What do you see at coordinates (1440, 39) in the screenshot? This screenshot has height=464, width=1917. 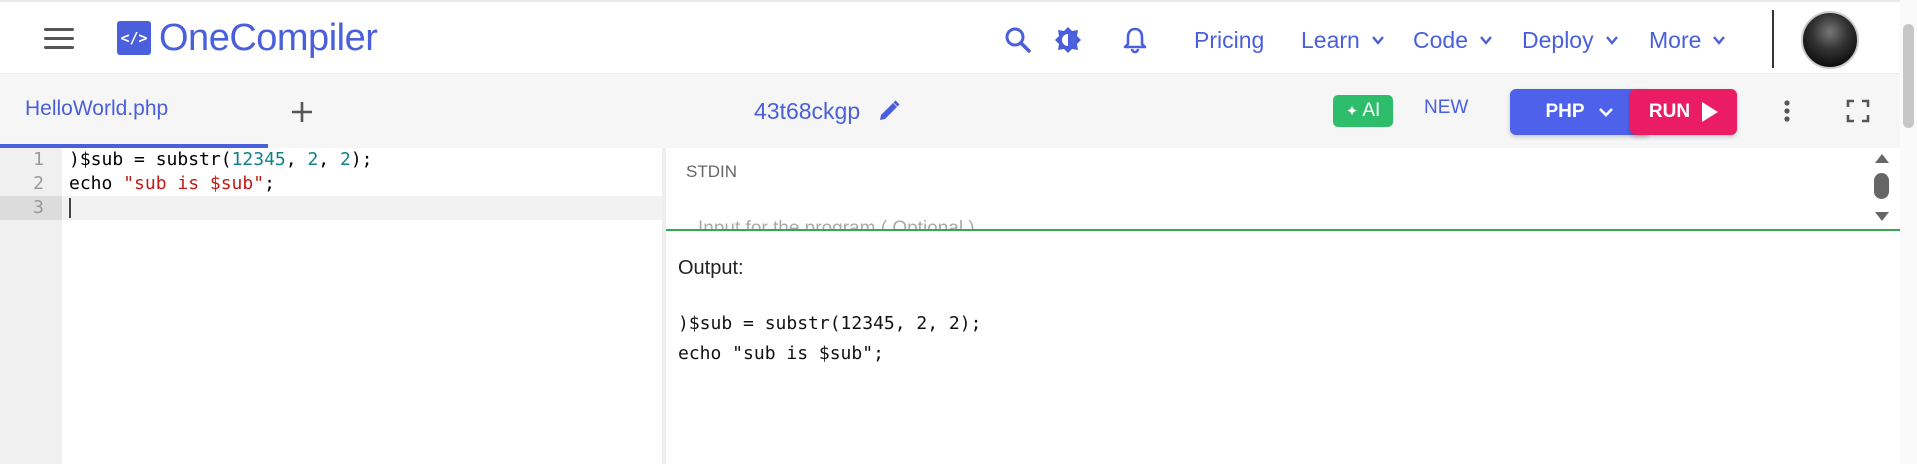 I see `nav-link-label: Code` at bounding box center [1440, 39].